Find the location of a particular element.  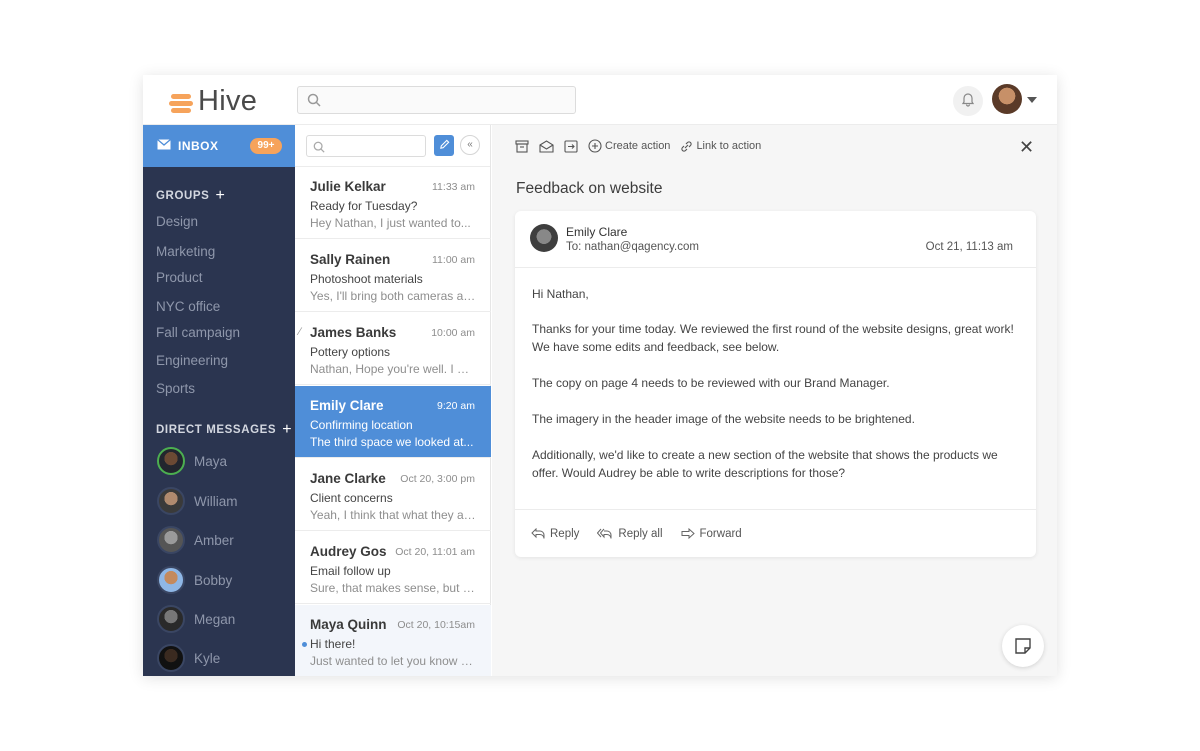

plus-circle-icon is located at coordinates (595, 146).